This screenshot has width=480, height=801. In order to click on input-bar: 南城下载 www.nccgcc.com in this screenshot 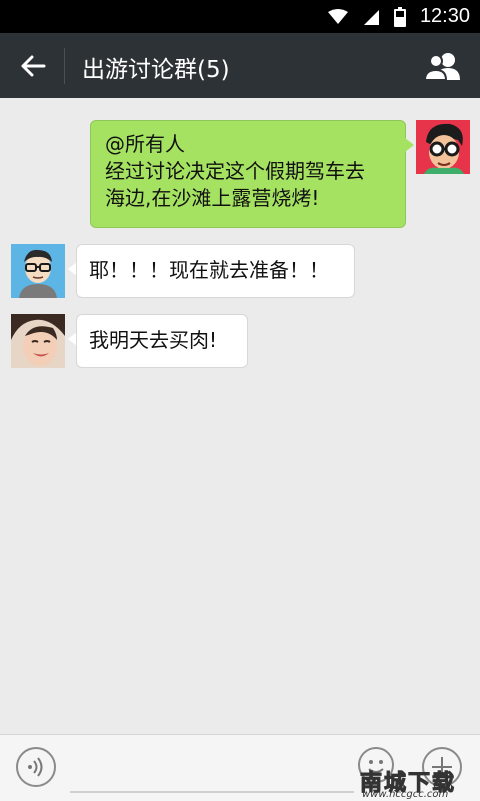, I will do `click(240, 767)`.